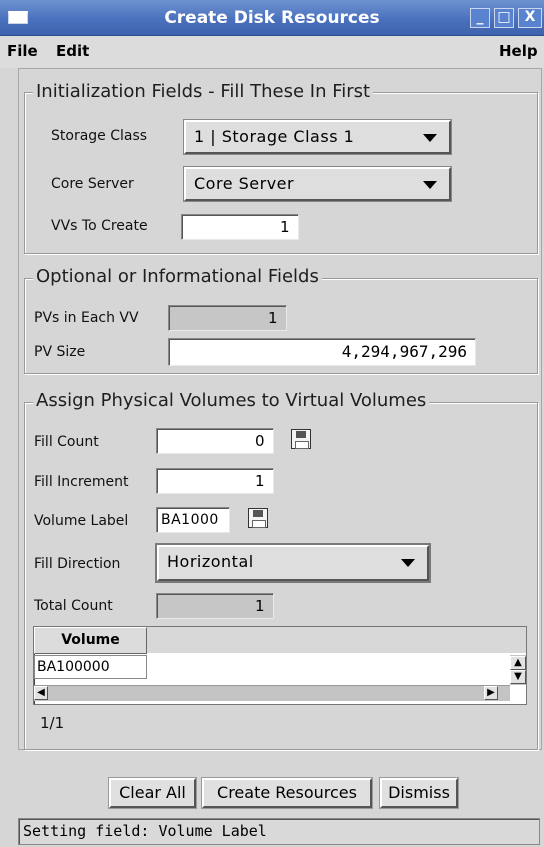 The width and height of the screenshot is (544, 847). Describe the element at coordinates (530, 18) in the screenshot. I see `close-button: X` at that location.